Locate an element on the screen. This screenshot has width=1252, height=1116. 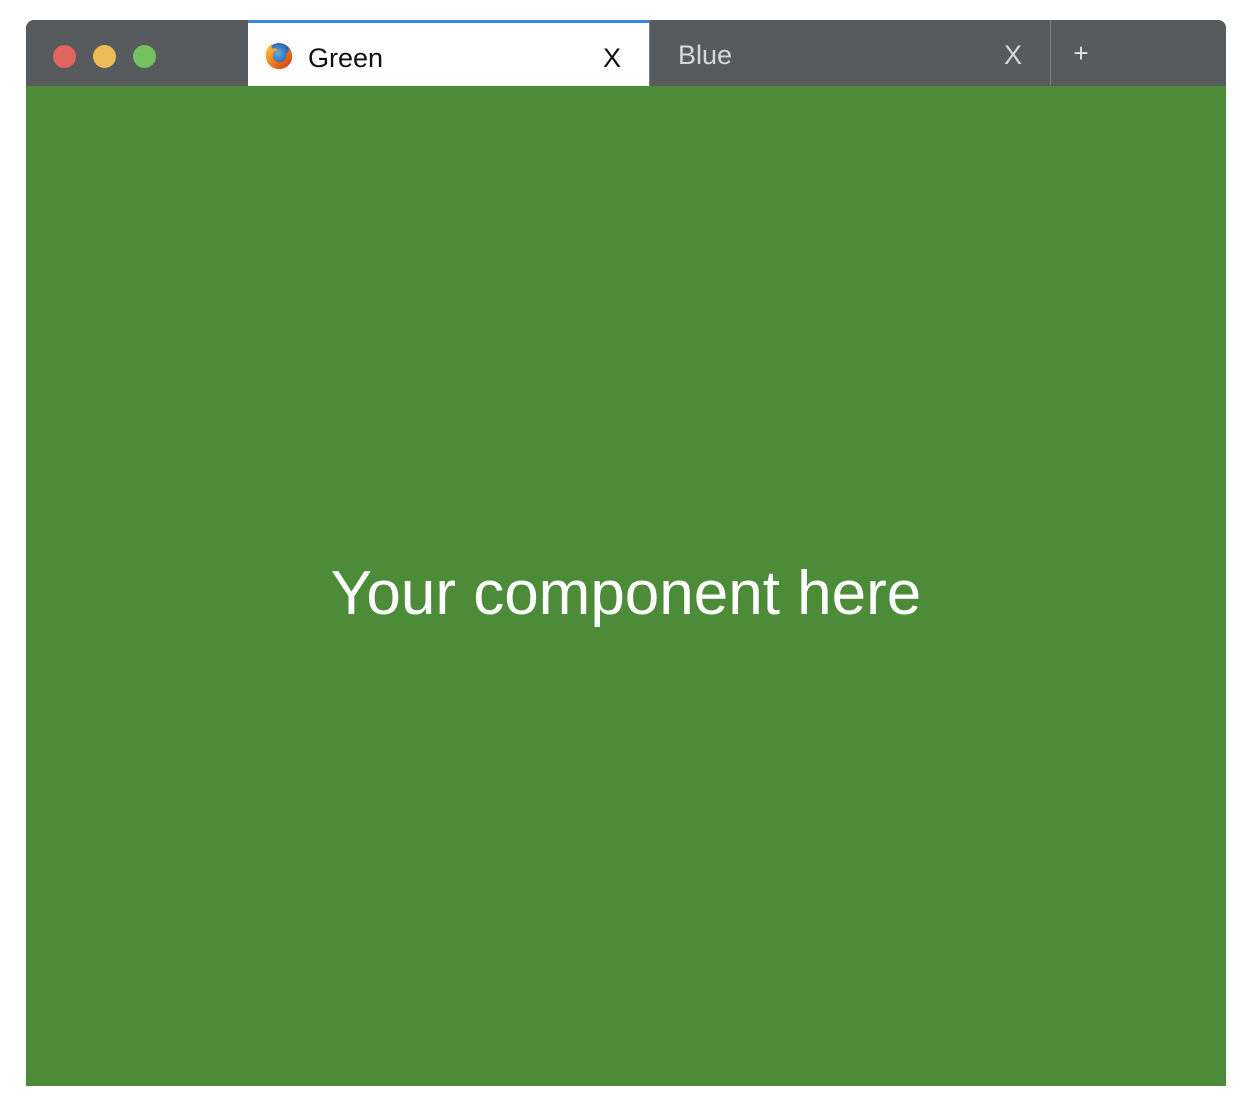
window-minimize-button is located at coordinates (104, 56).